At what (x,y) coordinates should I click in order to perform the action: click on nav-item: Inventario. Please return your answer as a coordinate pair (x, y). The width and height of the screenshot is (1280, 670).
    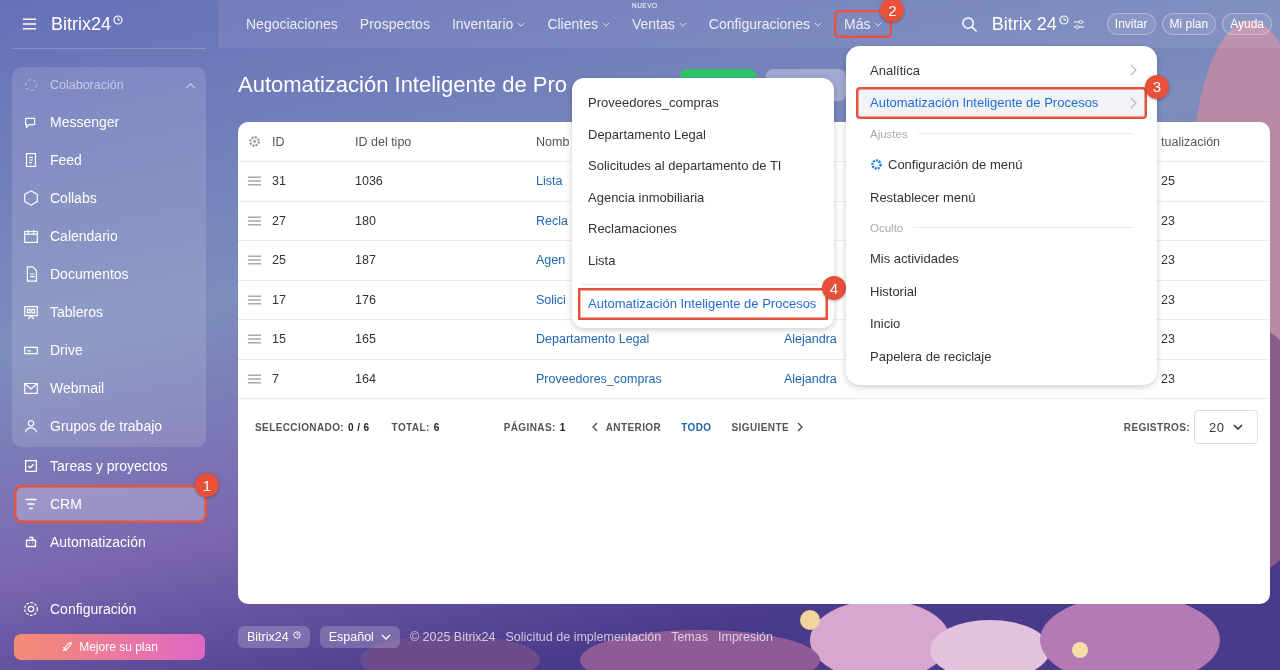
    Looking at the image, I should click on (488, 24).